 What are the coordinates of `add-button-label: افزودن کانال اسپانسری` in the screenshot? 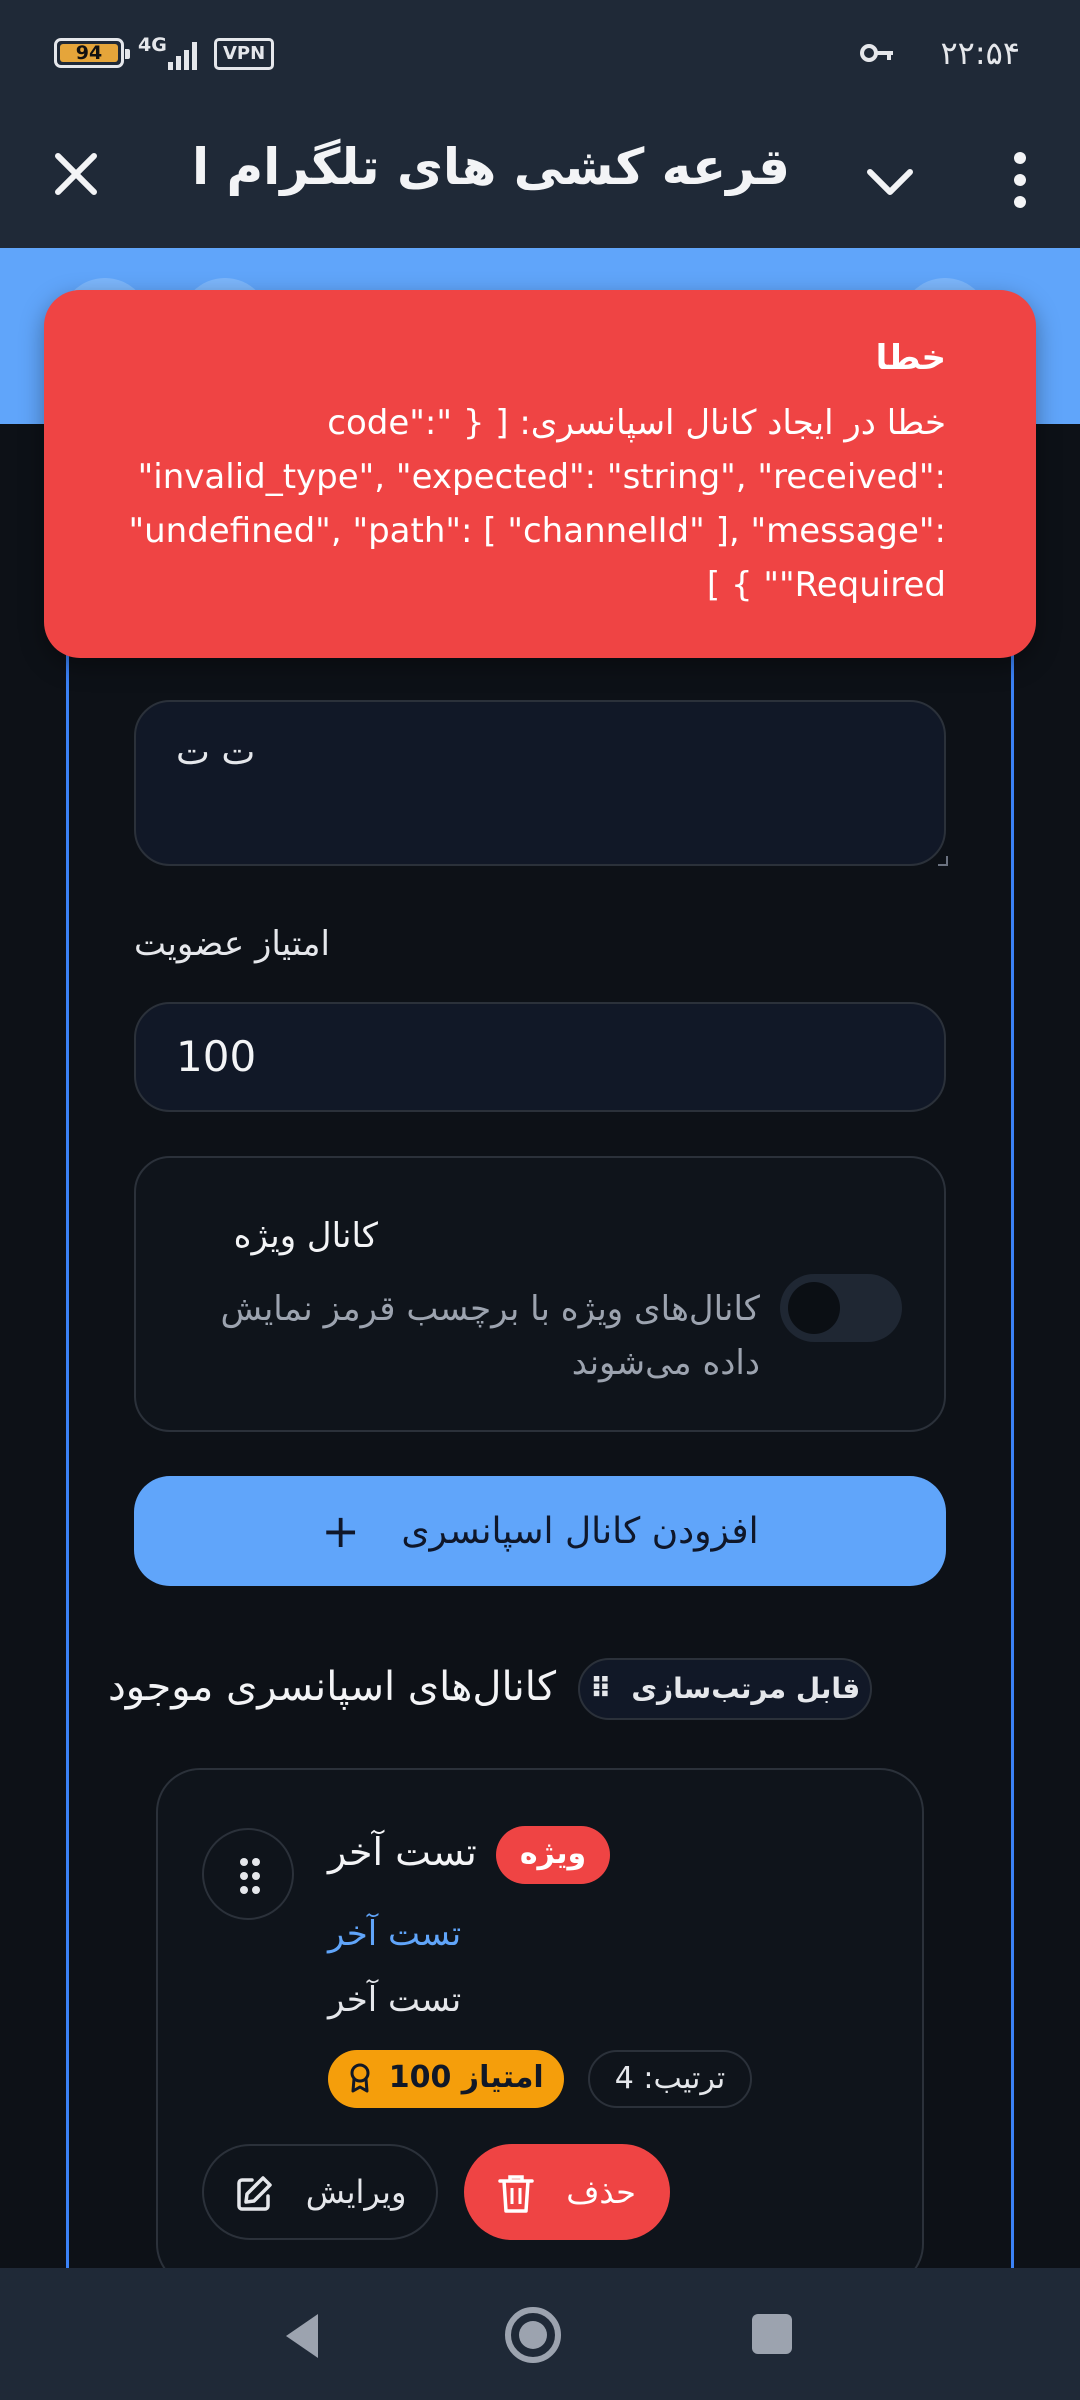 It's located at (580, 1531).